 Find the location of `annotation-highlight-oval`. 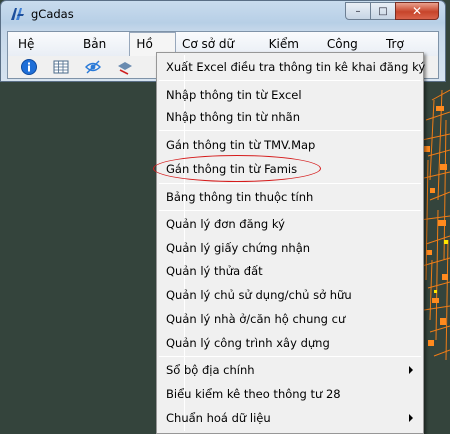

annotation-highlight-oval is located at coordinates (237, 168).